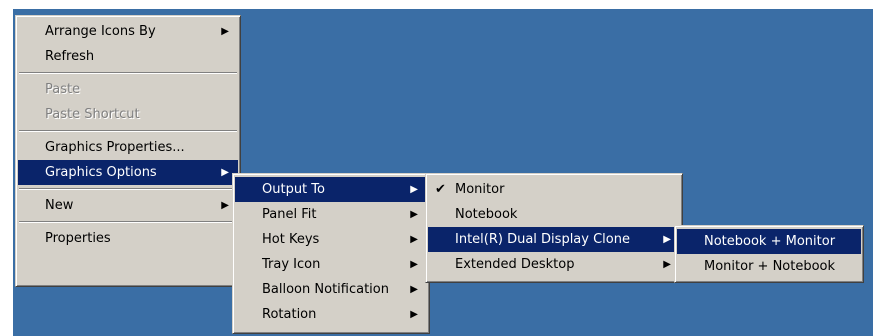 Image resolution: width=873 pixels, height=336 pixels. I want to click on checkmark-icon: ✔, so click(440, 189).